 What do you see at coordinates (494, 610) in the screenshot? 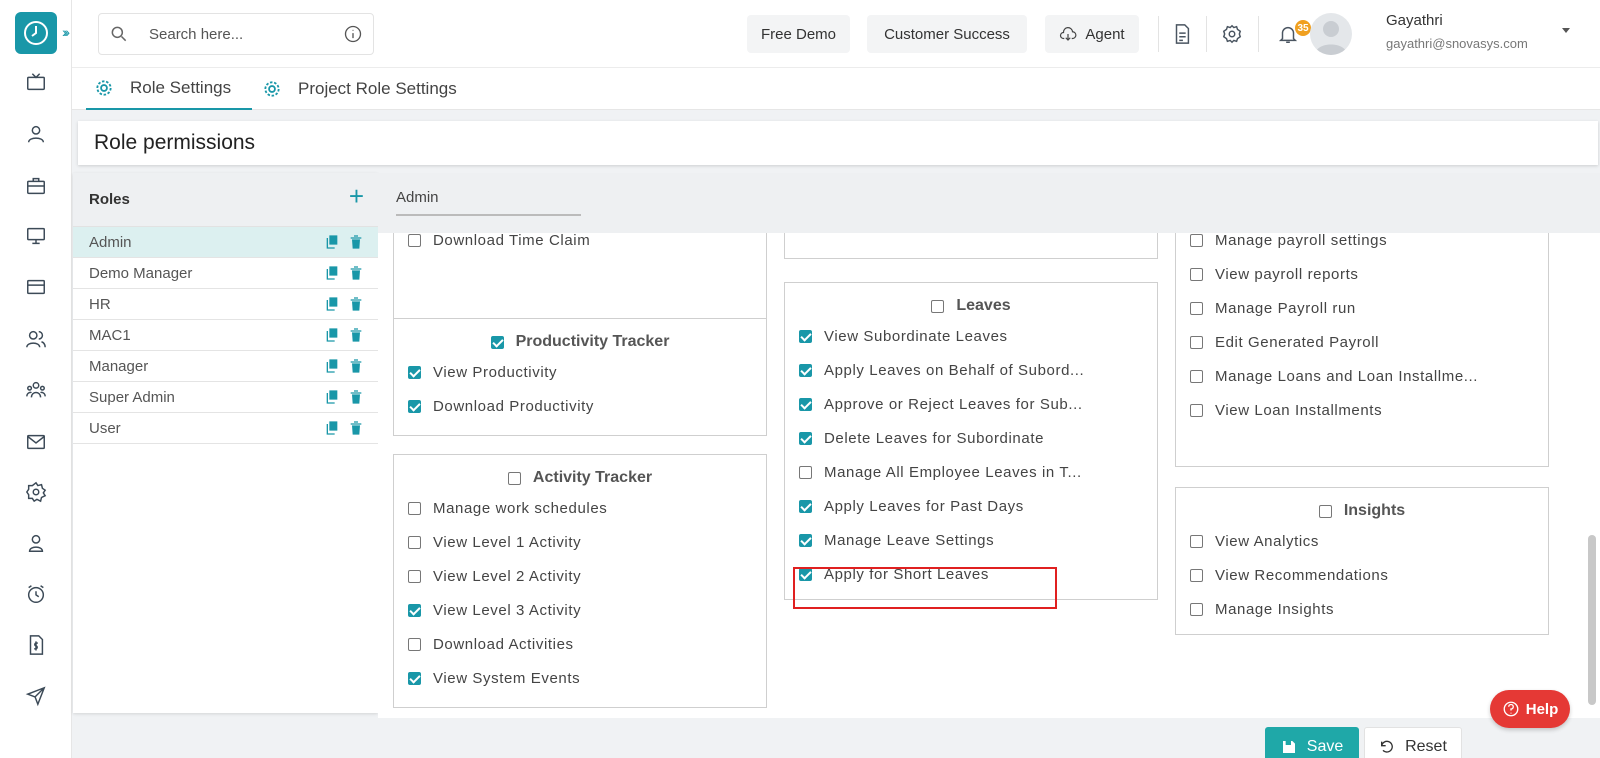
I see `permission-item: View Level 3 Activity` at bounding box center [494, 610].